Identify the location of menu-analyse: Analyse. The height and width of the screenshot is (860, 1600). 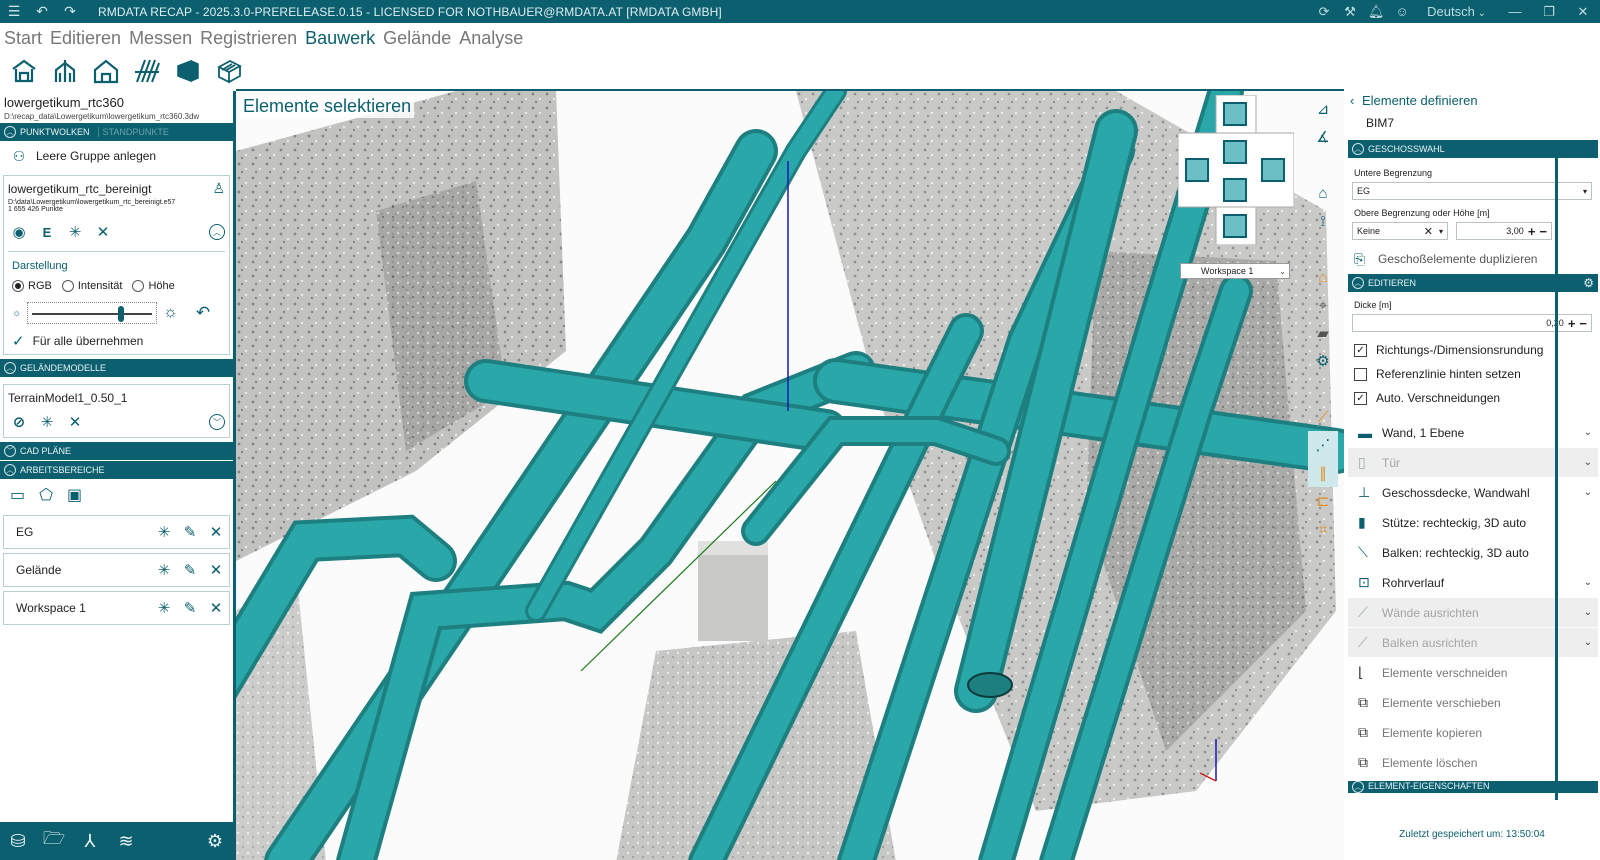
(491, 38).